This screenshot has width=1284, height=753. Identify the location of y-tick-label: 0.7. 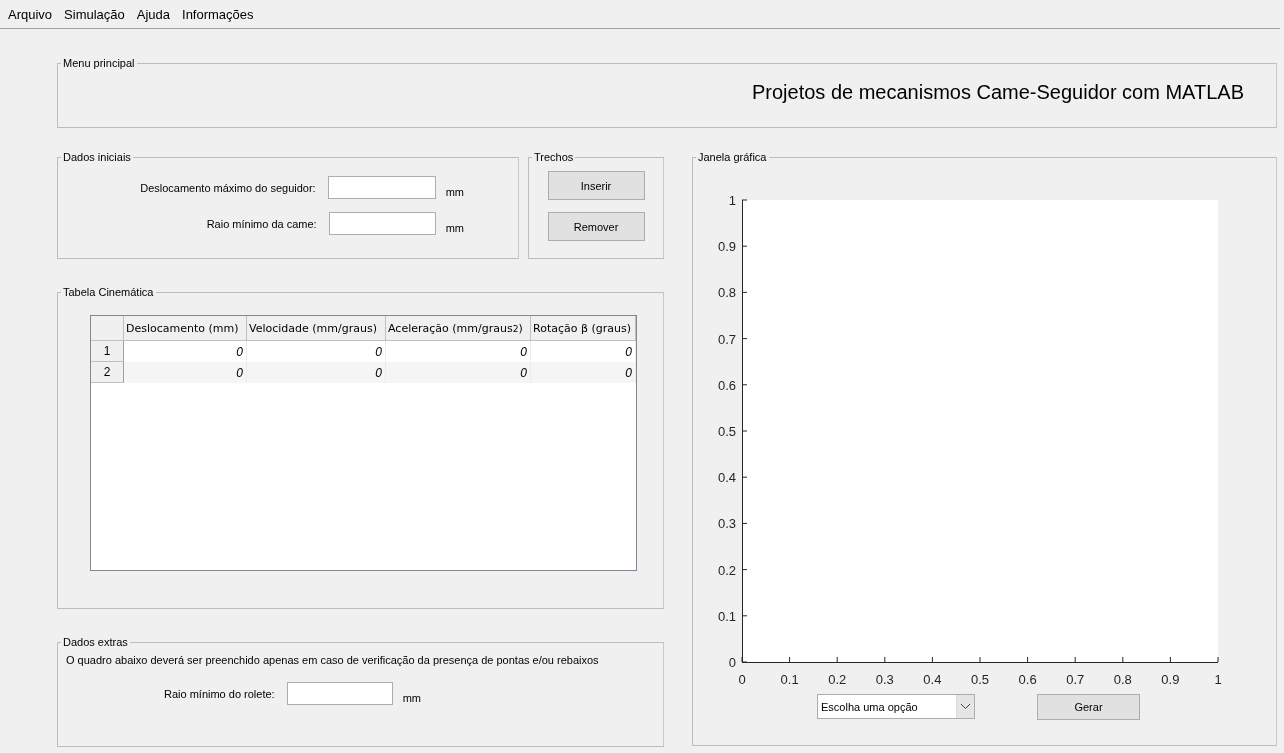
(726, 339).